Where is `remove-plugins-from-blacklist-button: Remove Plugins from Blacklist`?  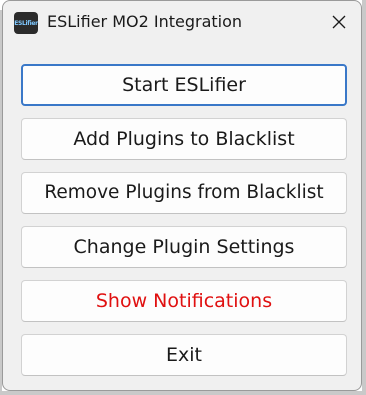
remove-plugins-from-blacklist-button: Remove Plugins from Blacklist is located at coordinates (184, 193).